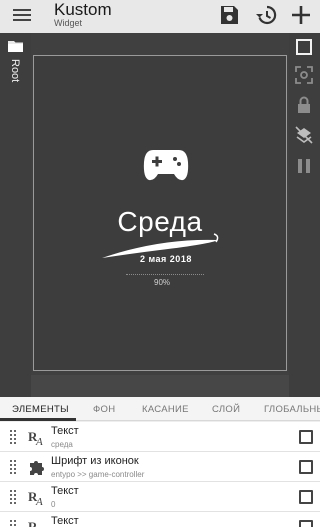 The width and height of the screenshot is (320, 527). I want to click on tab-layer: СЛОЙ, so click(226, 409).